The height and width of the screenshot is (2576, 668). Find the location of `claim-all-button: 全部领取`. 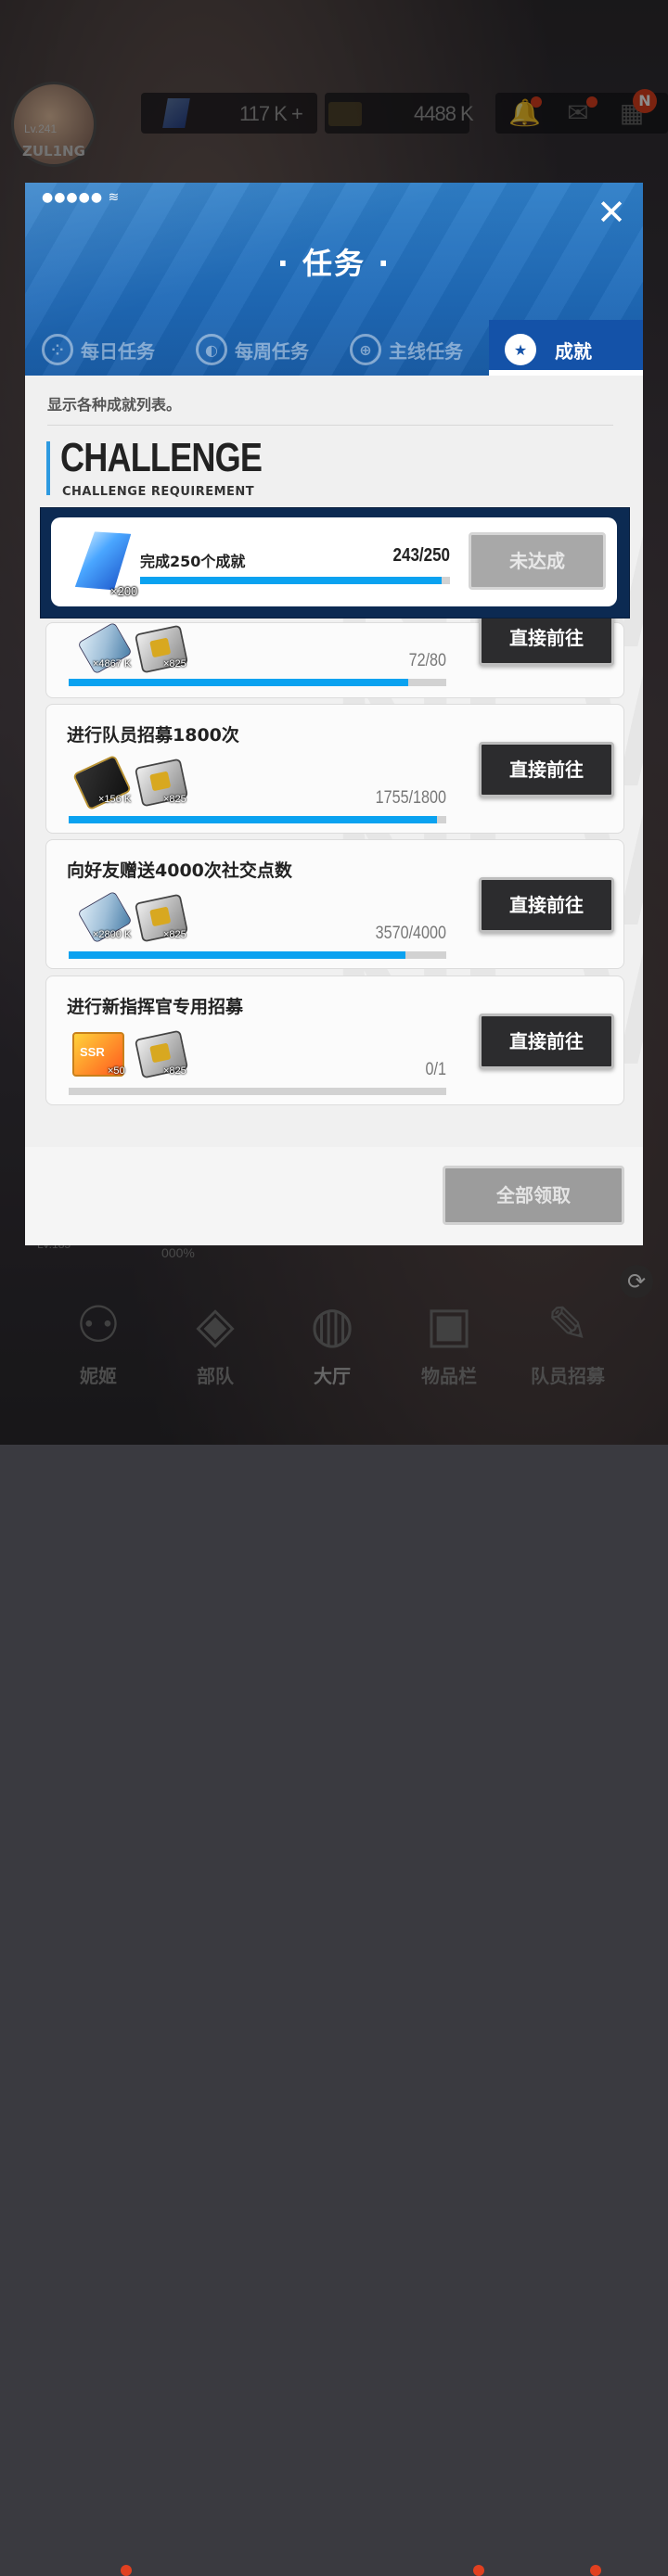

claim-all-button: 全部领取 is located at coordinates (533, 1196).